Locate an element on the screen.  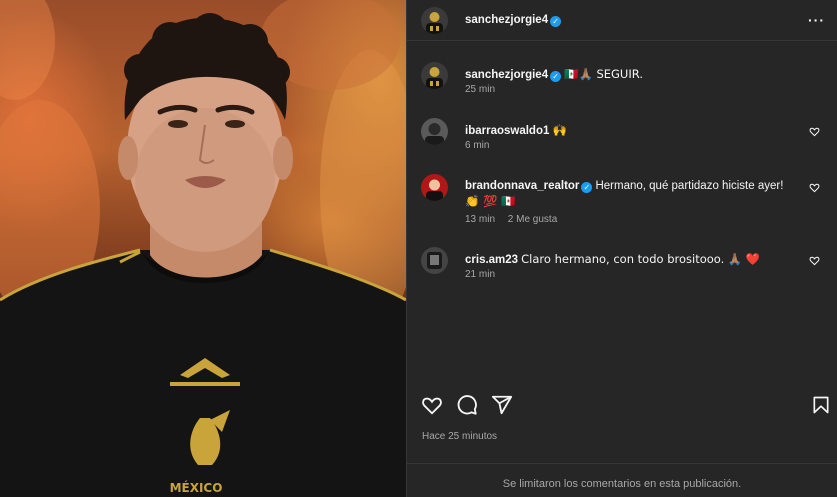
comment-username: brandonnava_realtor is located at coordinates (522, 186).